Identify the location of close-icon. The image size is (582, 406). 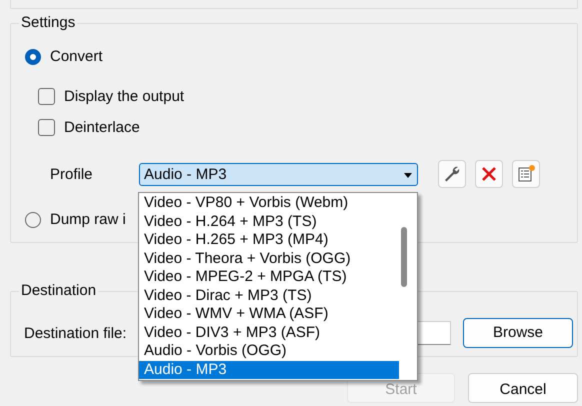
(489, 174).